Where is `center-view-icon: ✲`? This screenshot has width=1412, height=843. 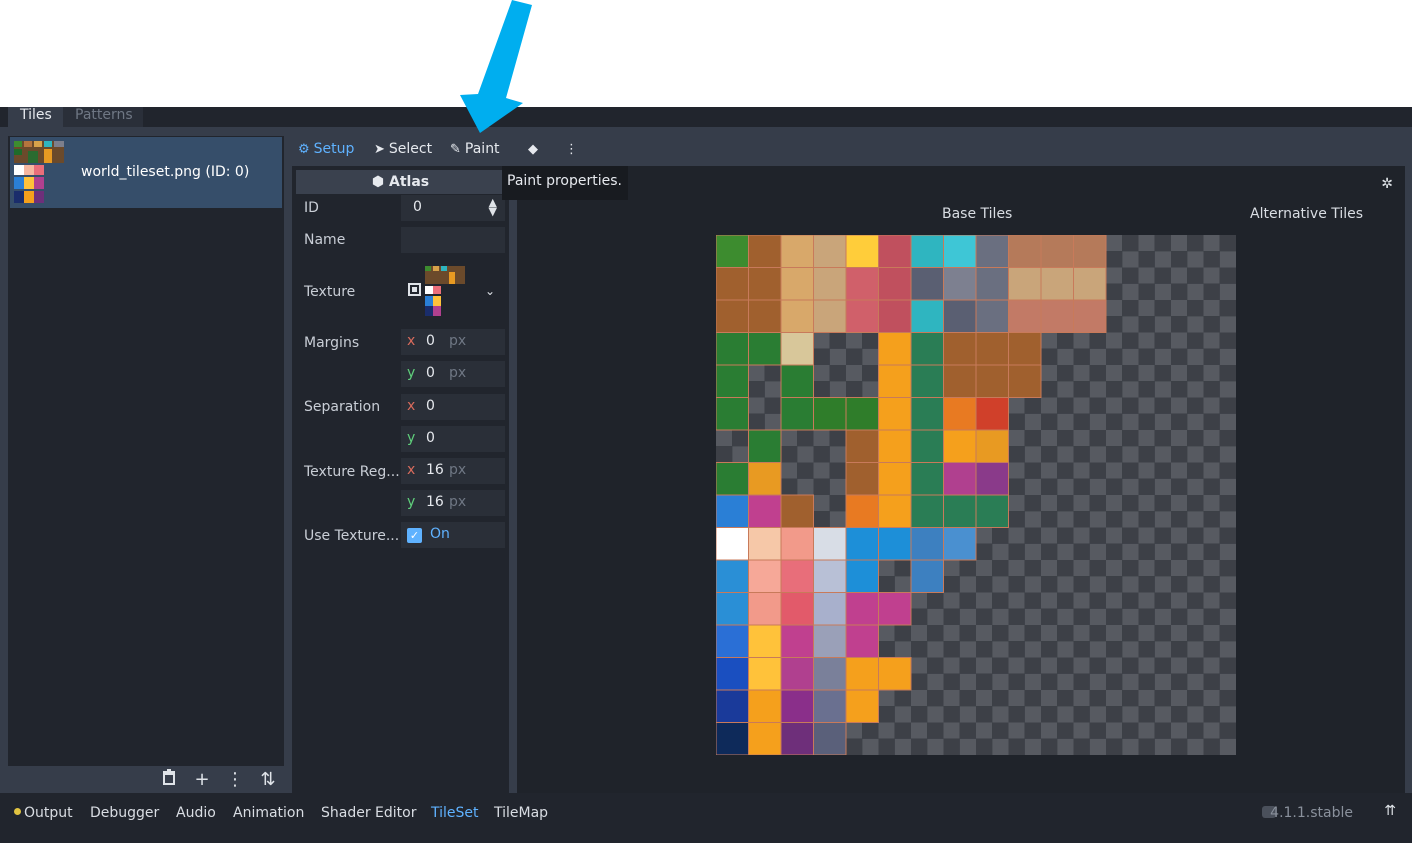 center-view-icon: ✲ is located at coordinates (1387, 184).